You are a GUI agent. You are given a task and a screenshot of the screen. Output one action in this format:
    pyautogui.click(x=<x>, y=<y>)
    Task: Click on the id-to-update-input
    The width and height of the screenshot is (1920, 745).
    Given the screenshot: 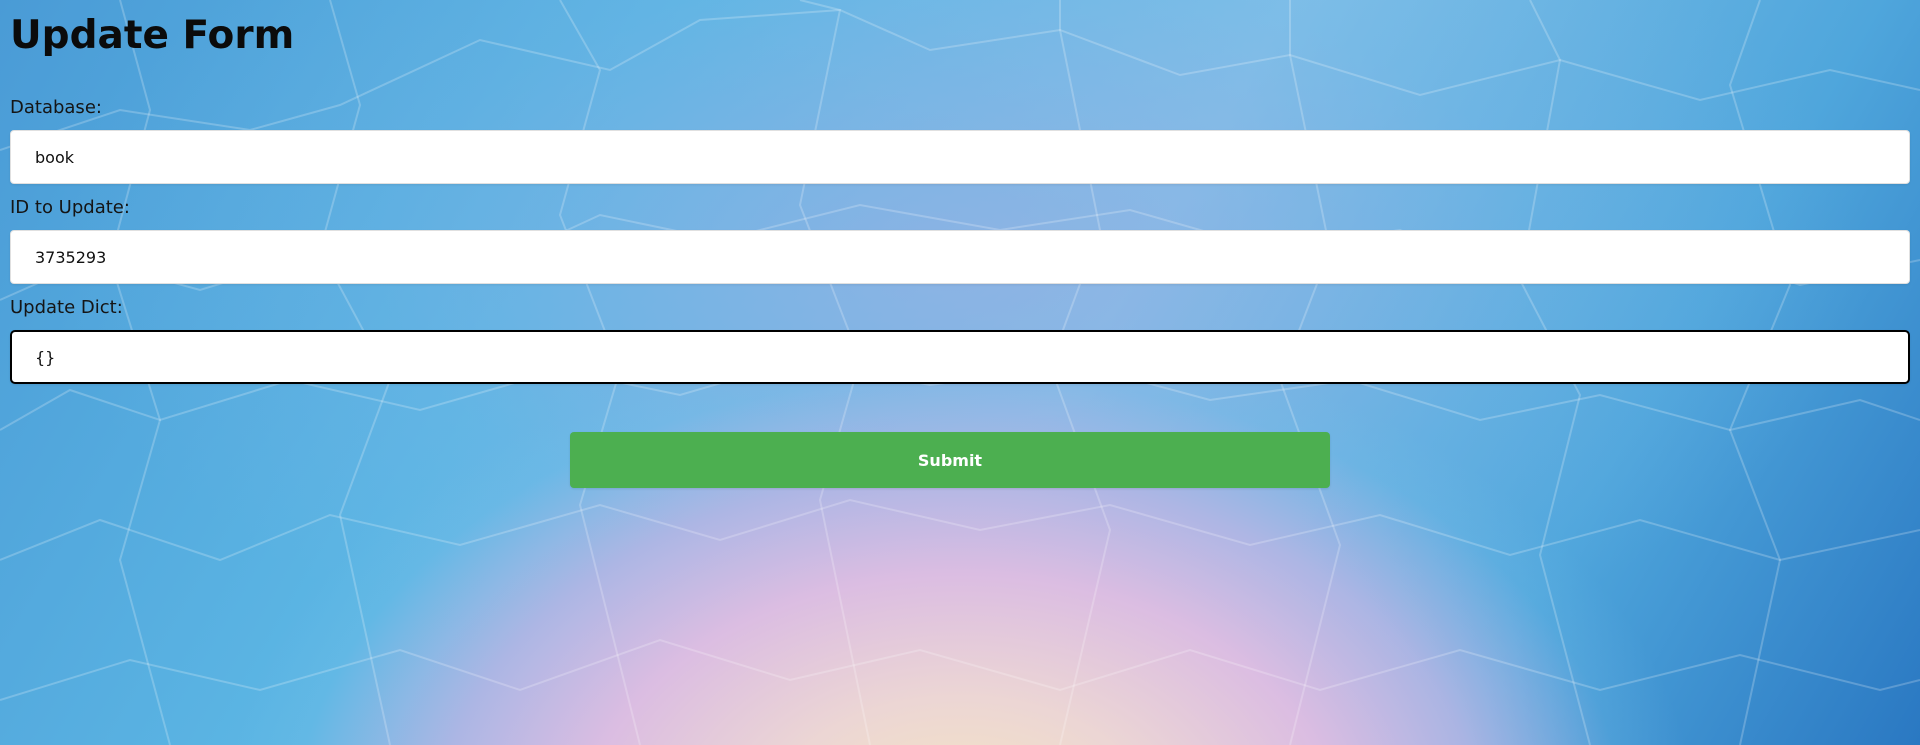 What is the action you would take?
    pyautogui.click(x=960, y=257)
    